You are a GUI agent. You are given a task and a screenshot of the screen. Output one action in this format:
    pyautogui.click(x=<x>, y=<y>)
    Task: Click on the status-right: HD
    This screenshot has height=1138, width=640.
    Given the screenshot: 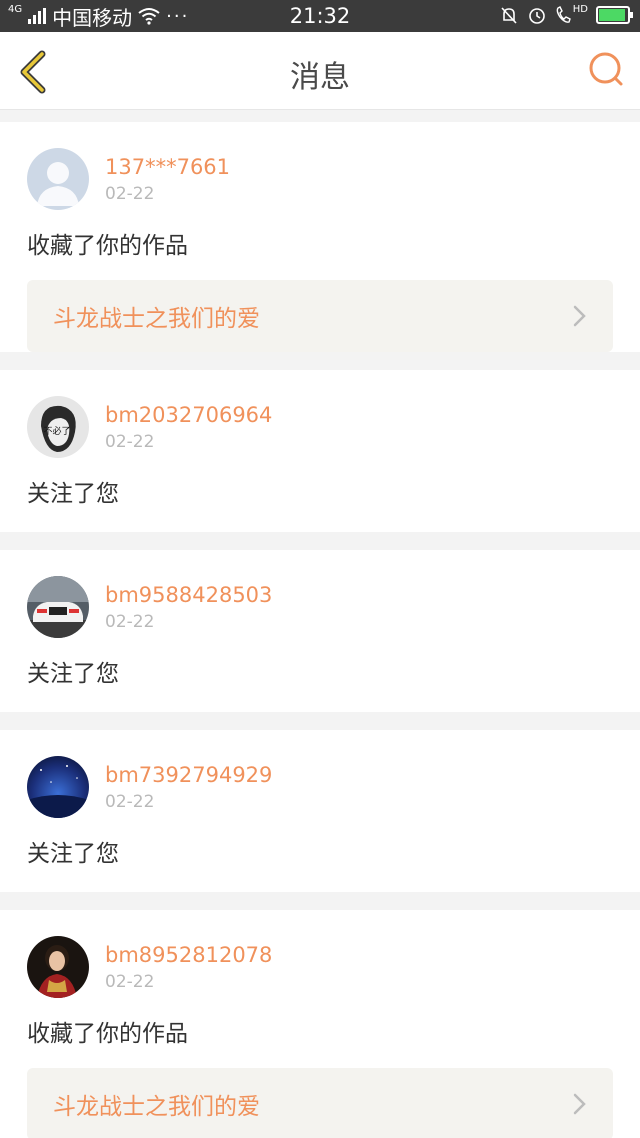 What is the action you would take?
    pyautogui.click(x=566, y=15)
    